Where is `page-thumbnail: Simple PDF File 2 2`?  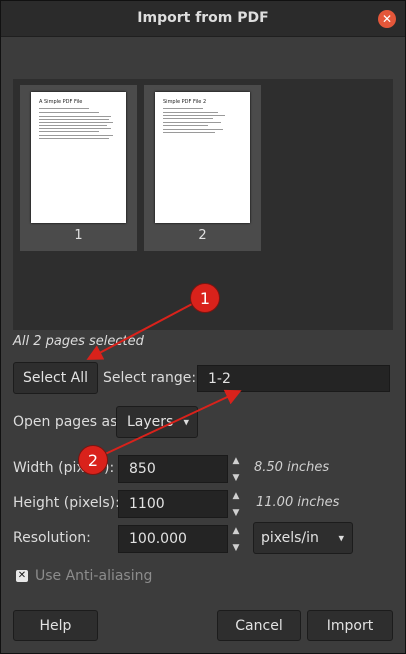 page-thumbnail: Simple PDF File 2 2 is located at coordinates (202, 168).